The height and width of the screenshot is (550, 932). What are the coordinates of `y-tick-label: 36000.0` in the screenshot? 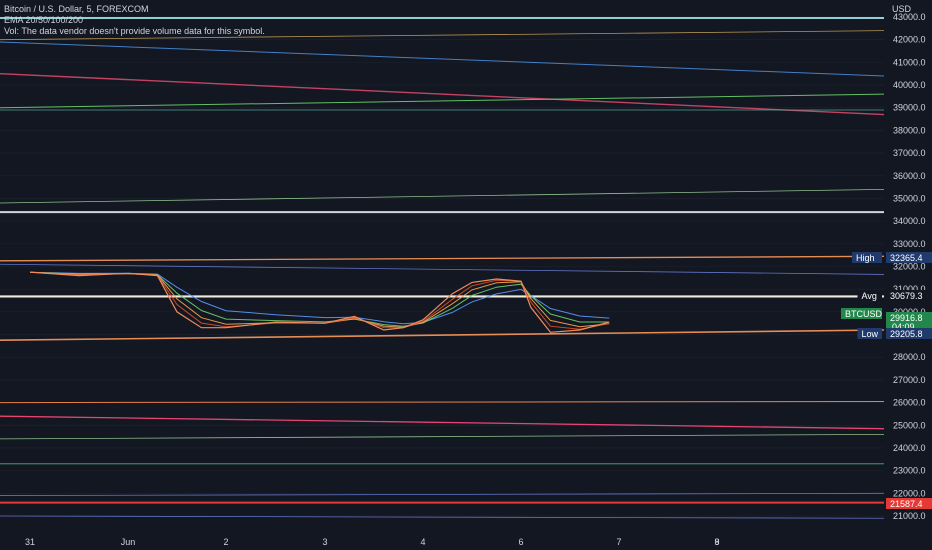 It's located at (909, 176).